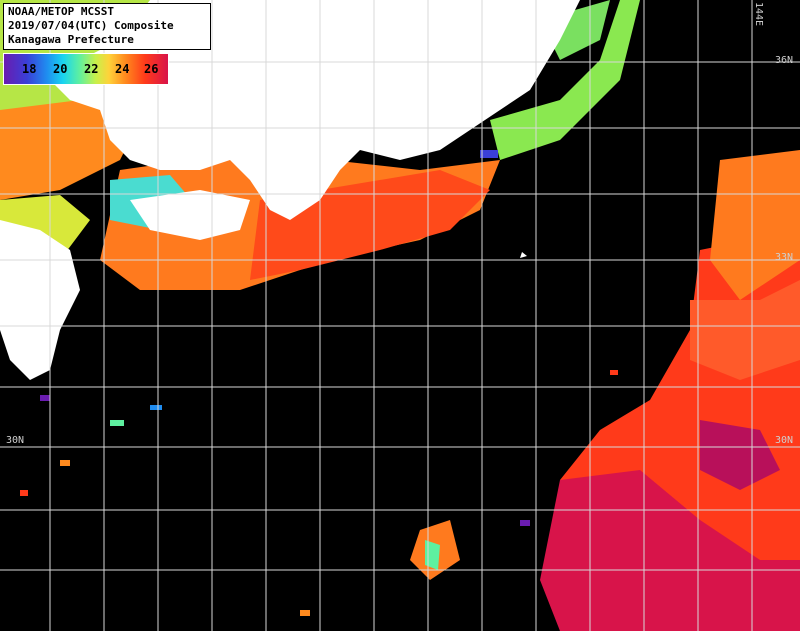 The image size is (800, 631). Describe the element at coordinates (29, 69) in the screenshot. I see `legend-tick-18: 18` at that location.